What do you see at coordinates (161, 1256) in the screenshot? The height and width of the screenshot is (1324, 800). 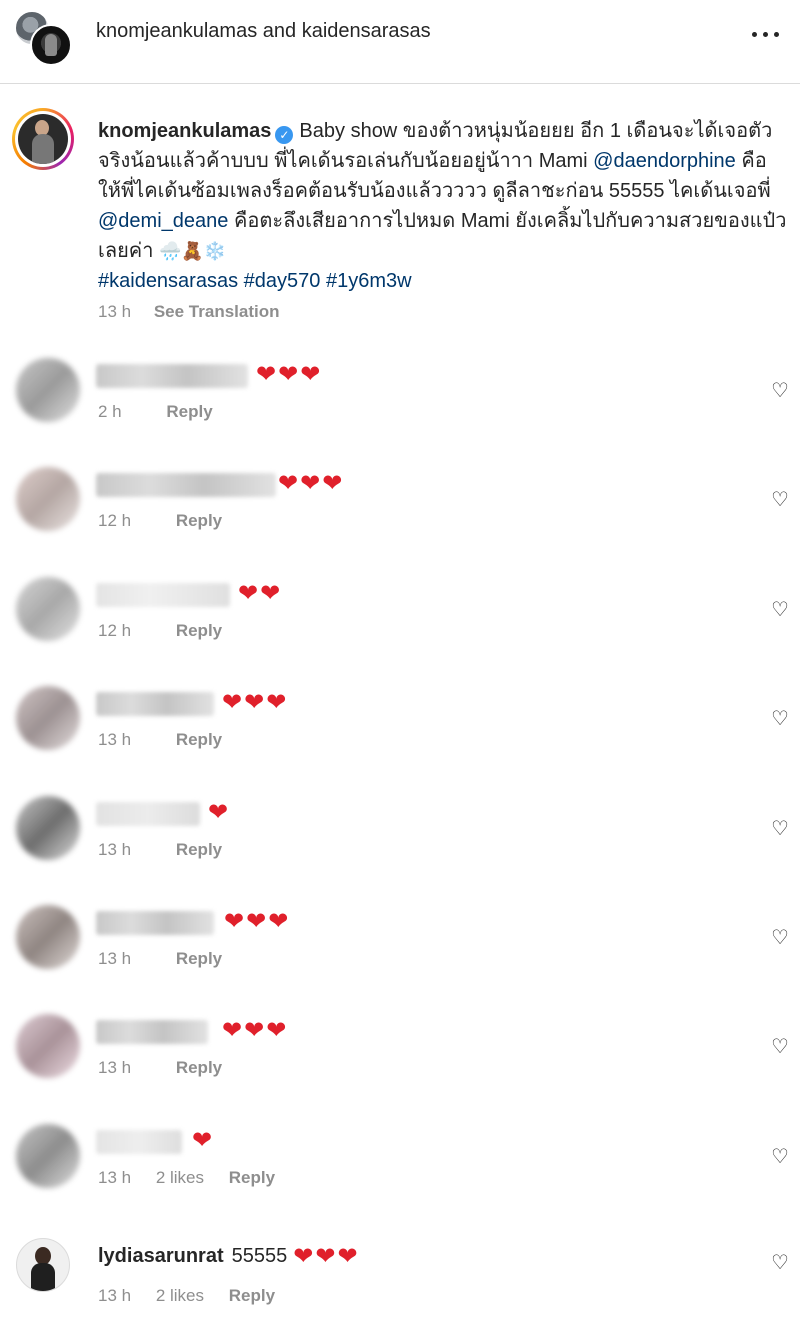 I see `commenter-username: lydiasarunrat` at bounding box center [161, 1256].